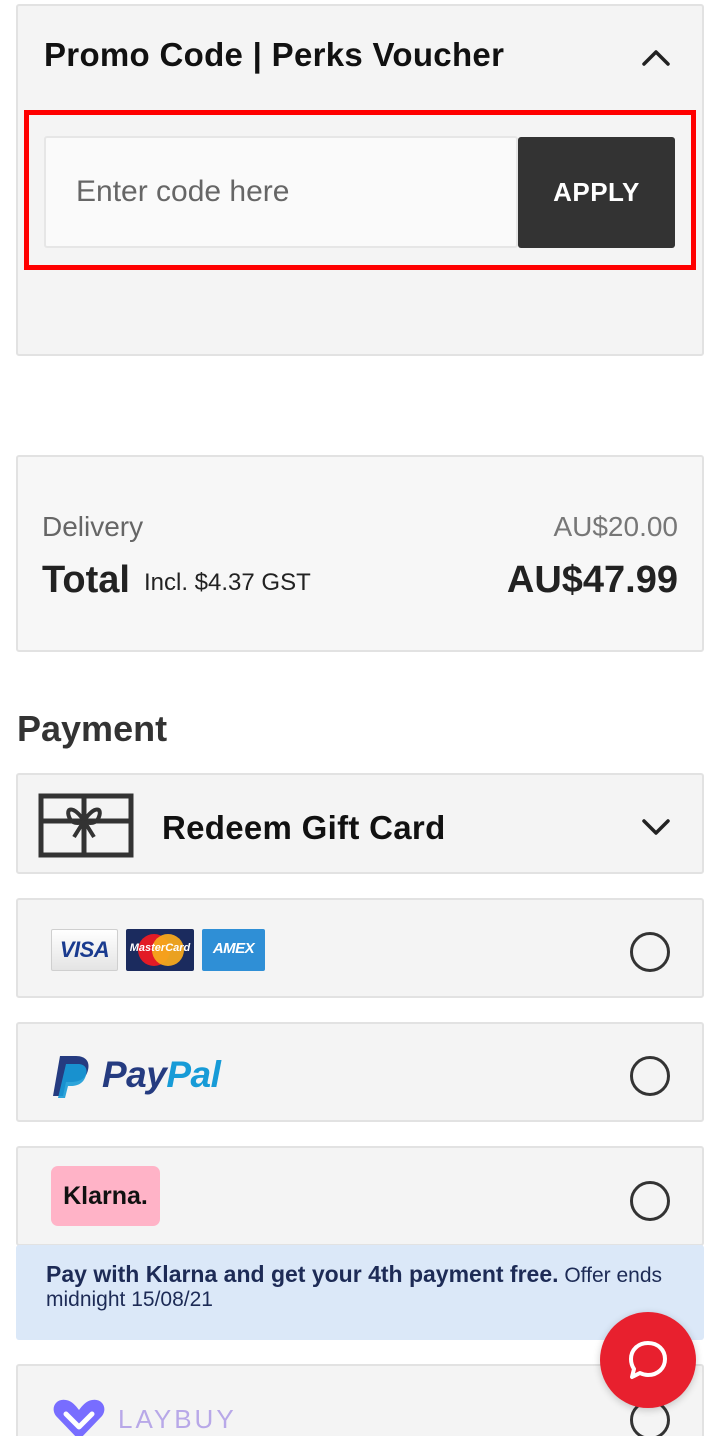  What do you see at coordinates (93, 526) in the screenshot?
I see `delivery-label: Delivery` at bounding box center [93, 526].